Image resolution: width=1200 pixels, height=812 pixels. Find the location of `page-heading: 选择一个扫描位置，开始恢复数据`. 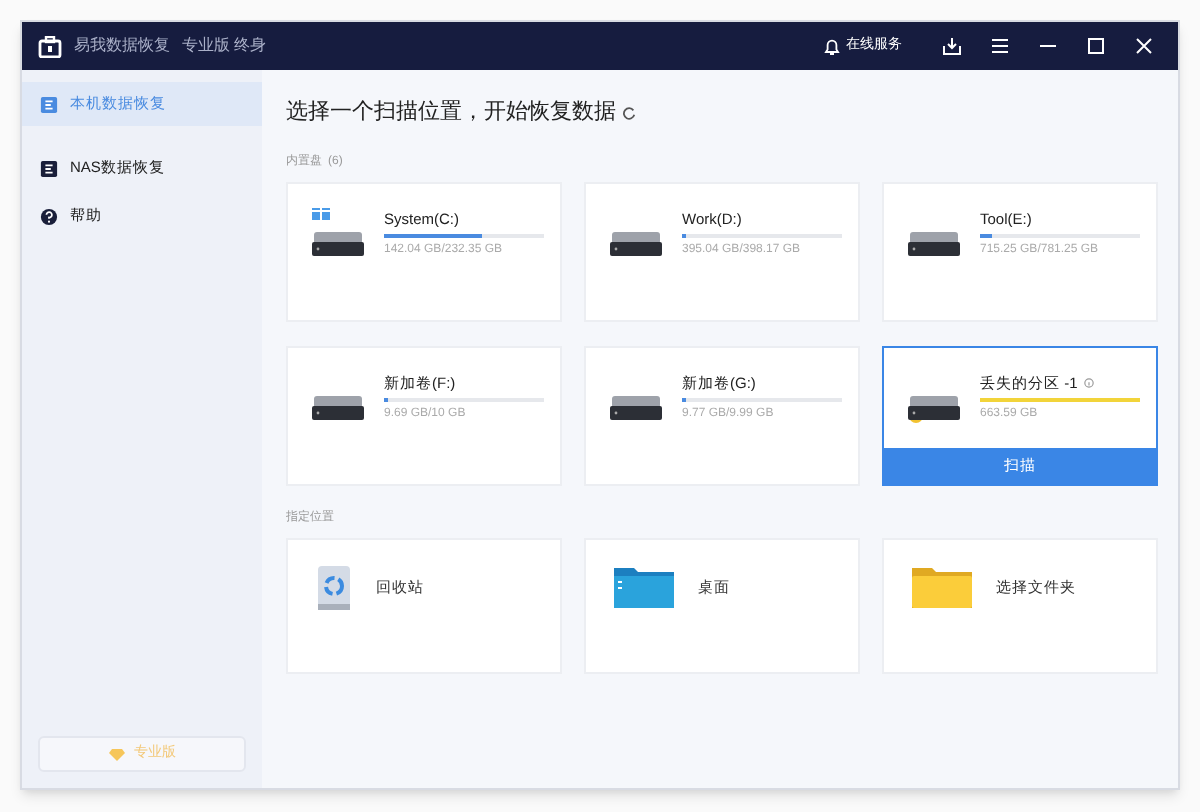

page-heading: 选择一个扫描位置，开始恢复数据 is located at coordinates (451, 113).